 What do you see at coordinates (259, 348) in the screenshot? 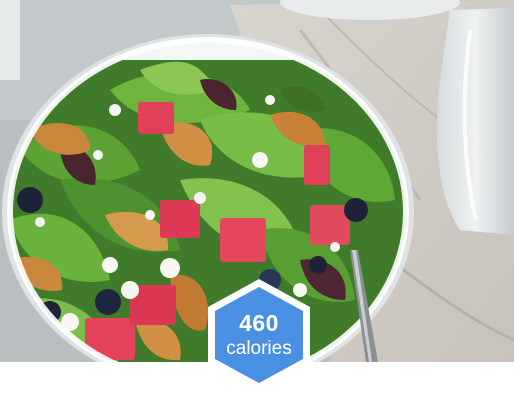
I see `calorie-unit-label: calories` at bounding box center [259, 348].